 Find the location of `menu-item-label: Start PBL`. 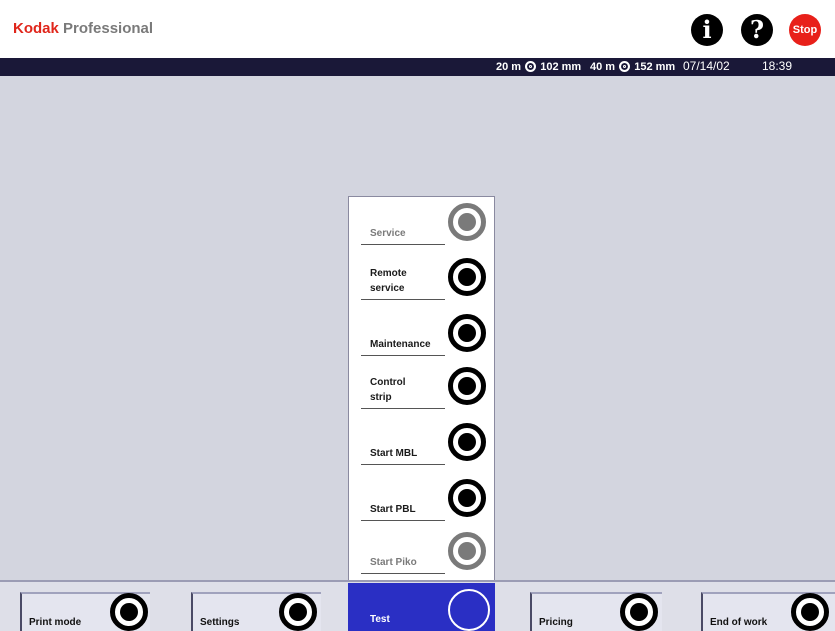

menu-item-label: Start PBL is located at coordinates (393, 509).